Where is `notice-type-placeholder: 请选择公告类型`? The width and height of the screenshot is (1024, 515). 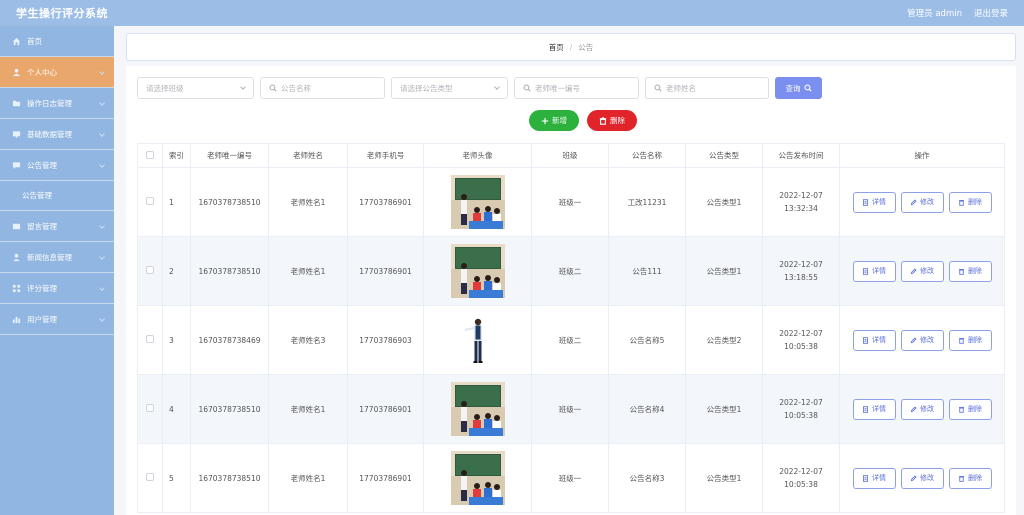 notice-type-placeholder: 请选择公告类型 is located at coordinates (426, 88).